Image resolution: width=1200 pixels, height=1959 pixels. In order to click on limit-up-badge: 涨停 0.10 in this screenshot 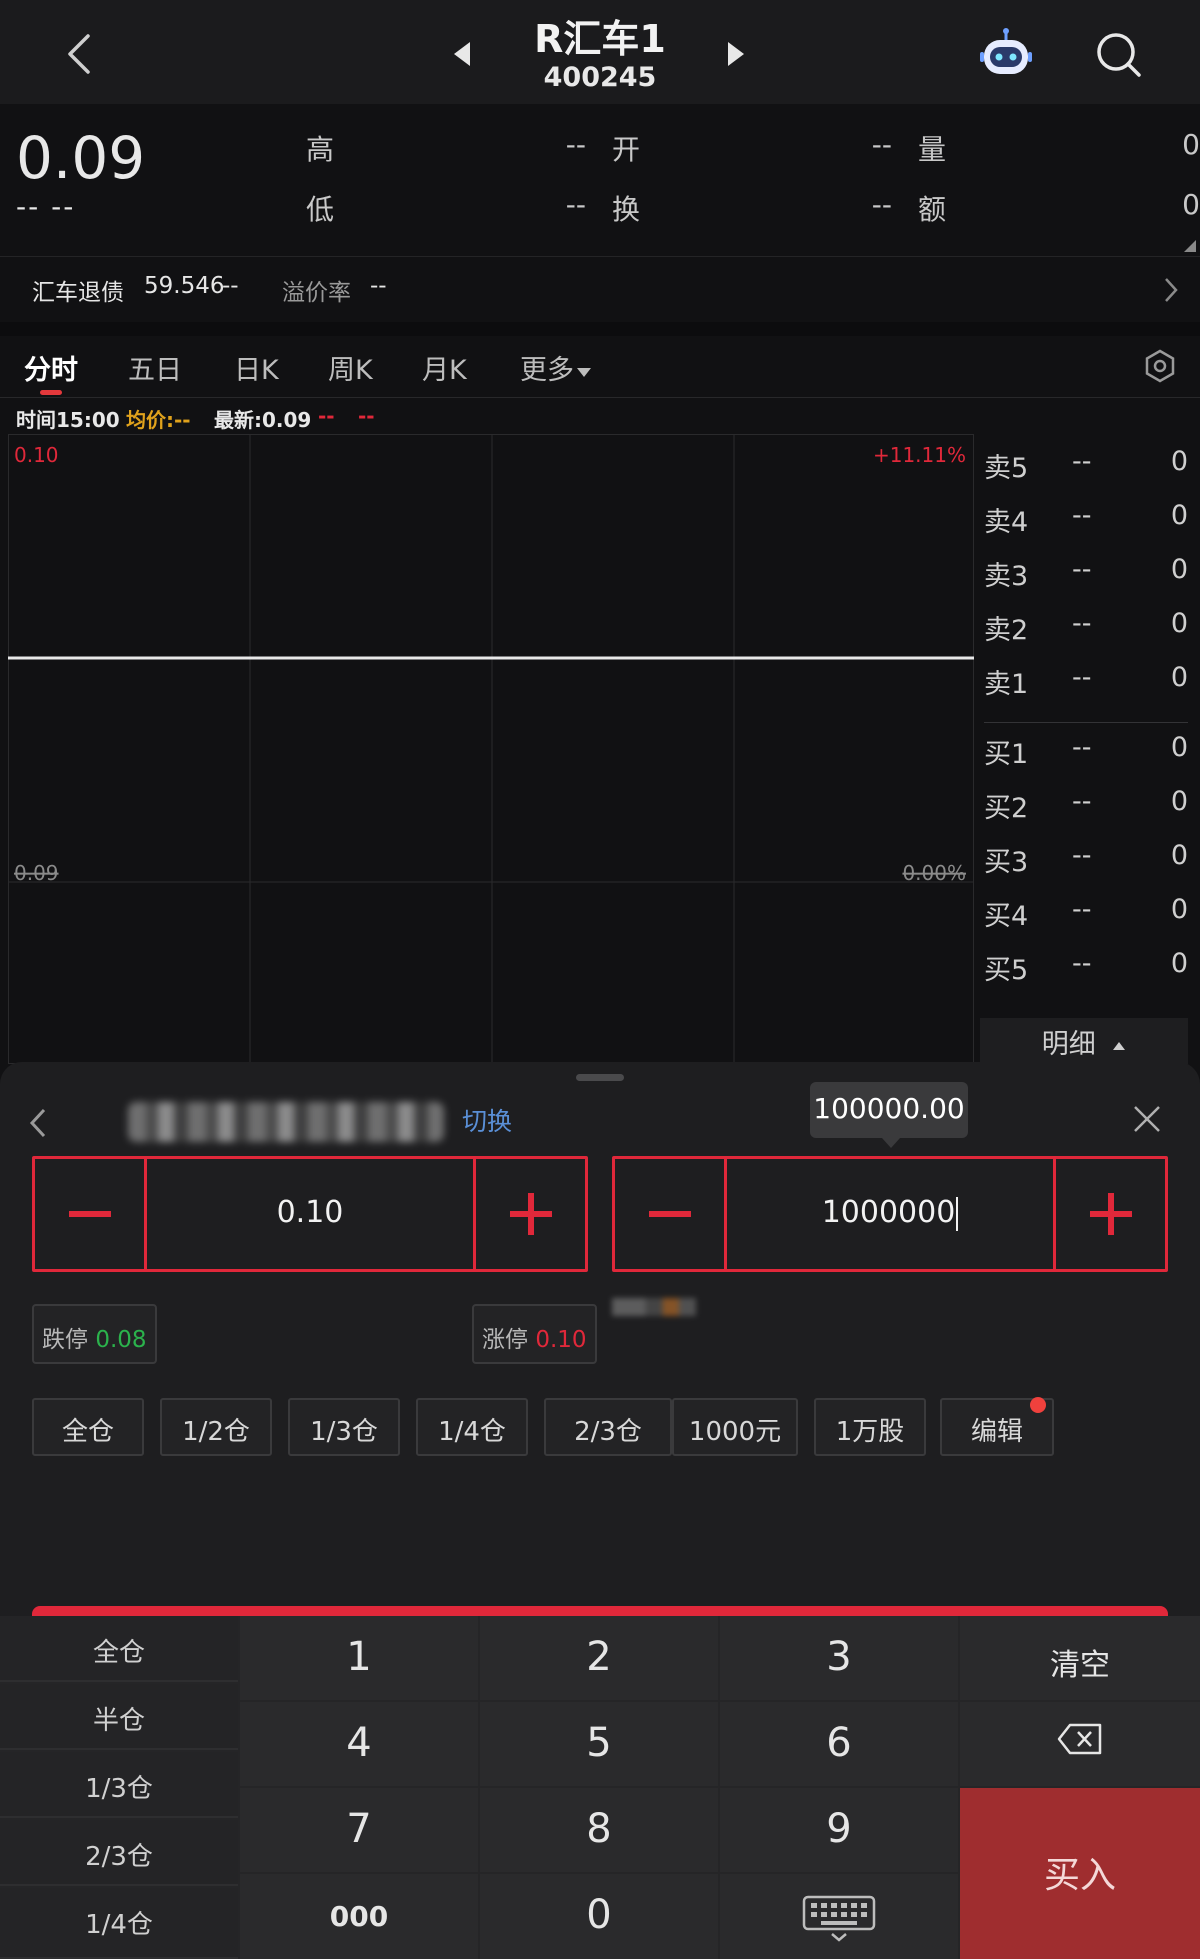, I will do `click(534, 1334)`.